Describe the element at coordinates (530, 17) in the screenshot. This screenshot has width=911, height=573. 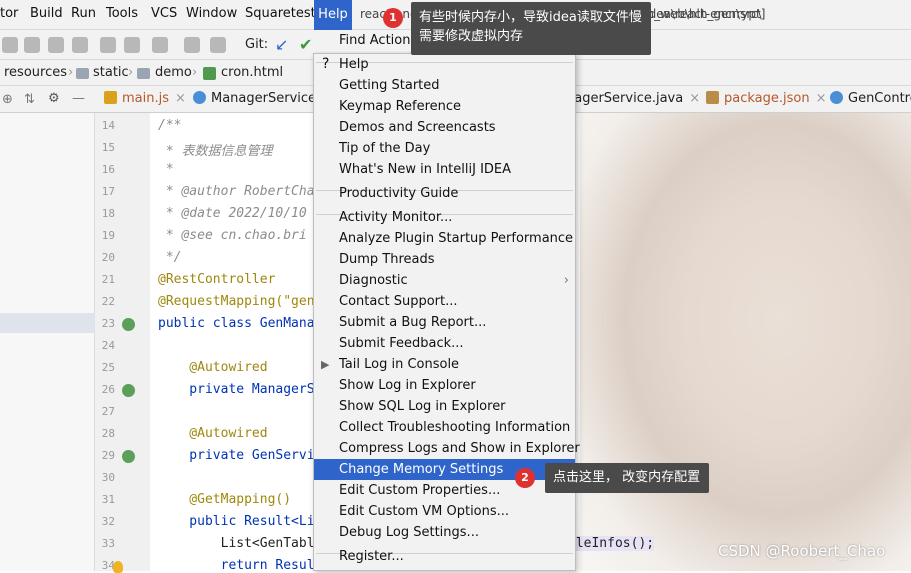
I see `tooltip-line: 有些时候内存小，导致idea读取文件慢` at that location.